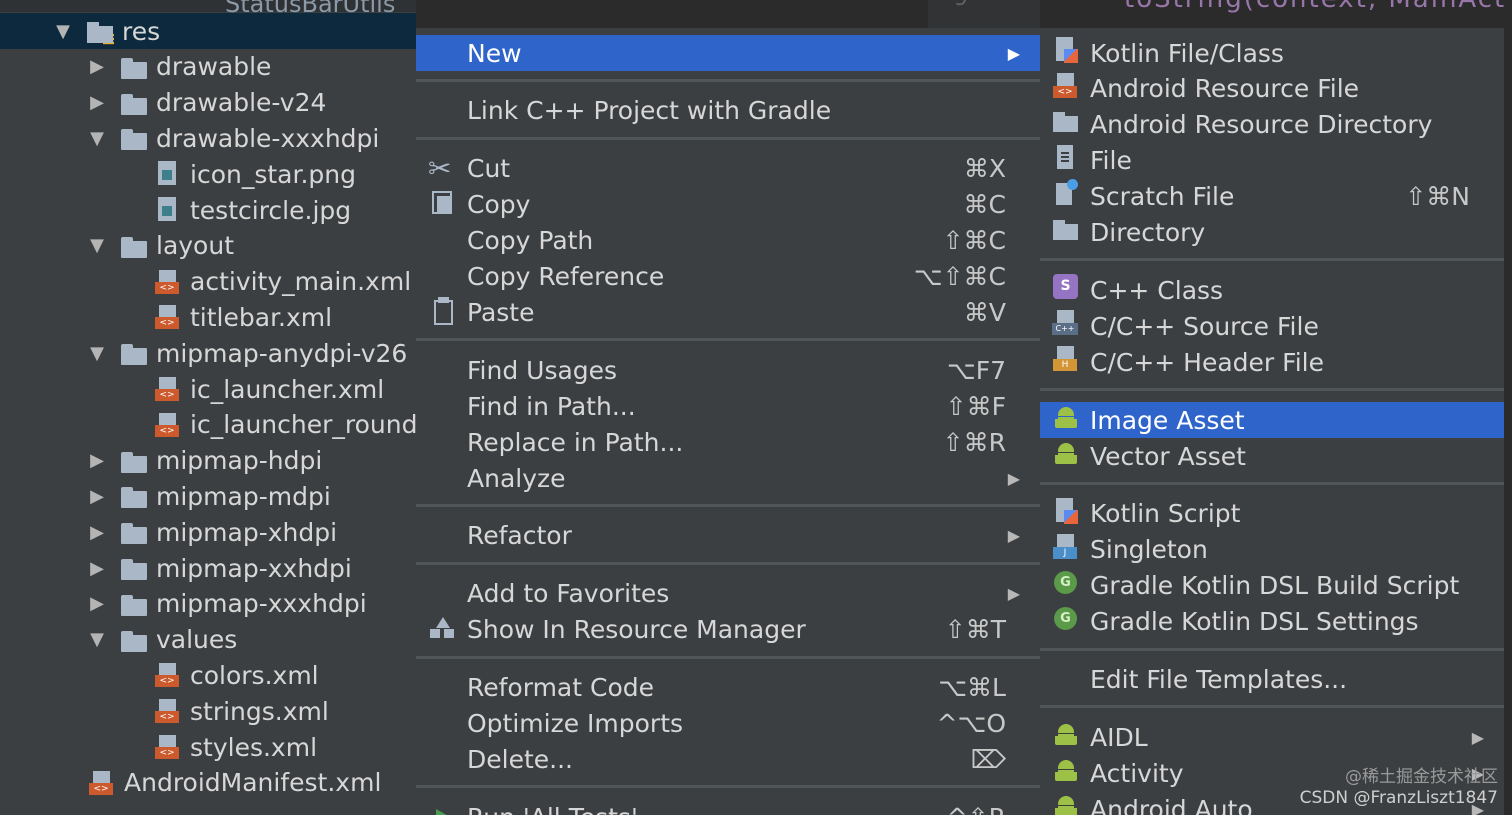  Describe the element at coordinates (1272, 290) in the screenshot. I see `menu-item-c-class: C++ Class` at that location.